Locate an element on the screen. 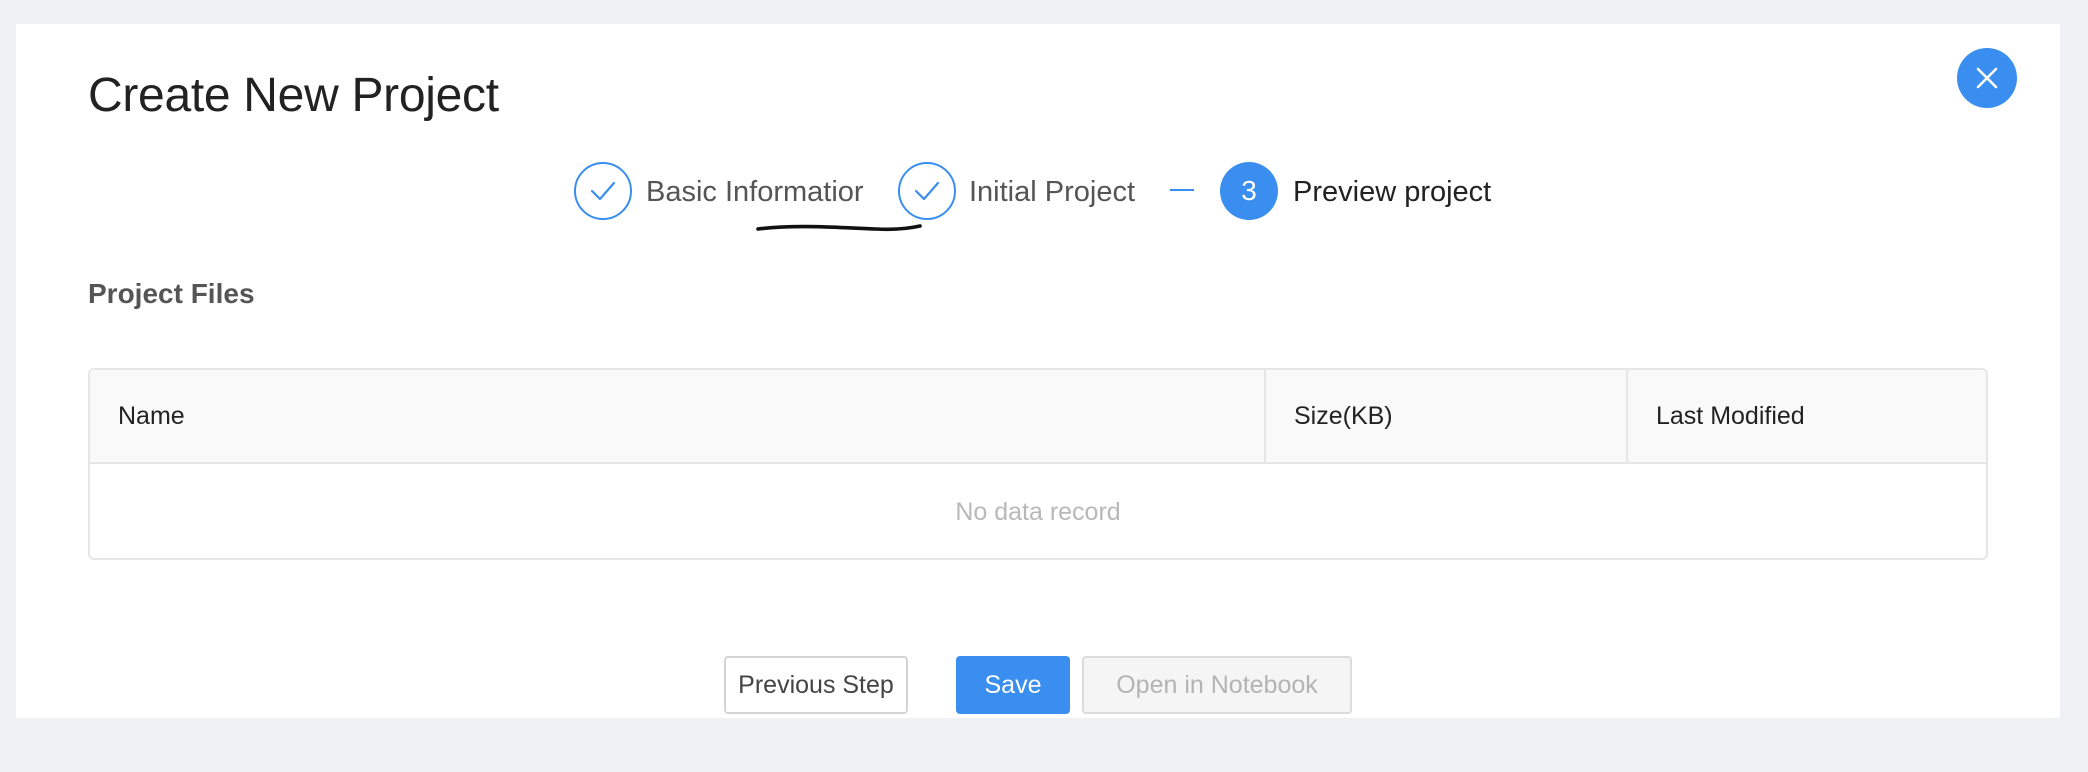 This screenshot has width=2088, height=772. step-1-label: Basic Informatior is located at coordinates (755, 192).